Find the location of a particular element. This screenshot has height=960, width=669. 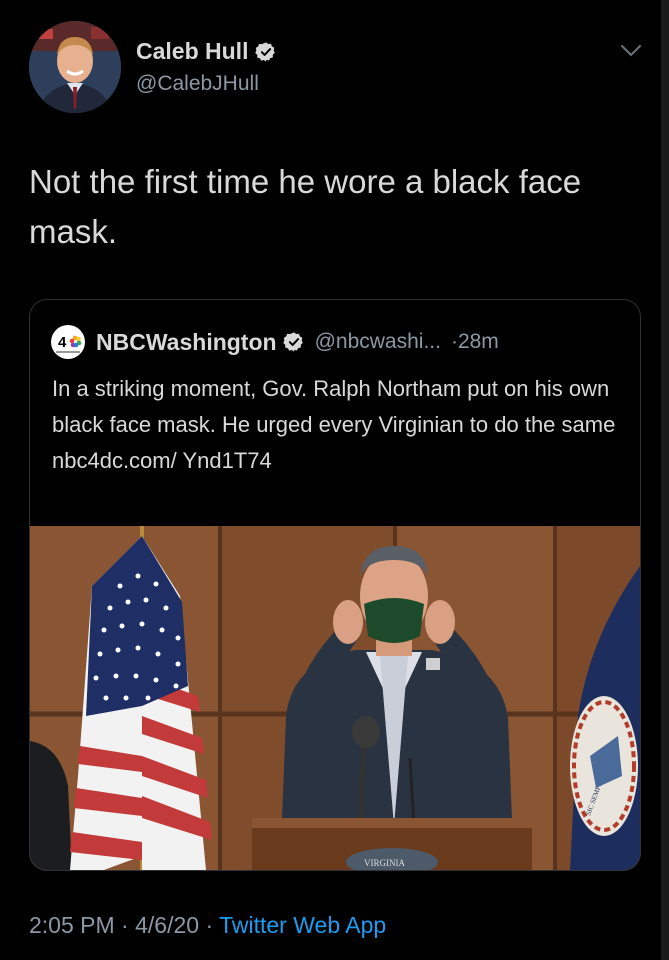

svg-text: 4 is located at coordinates (62, 342).